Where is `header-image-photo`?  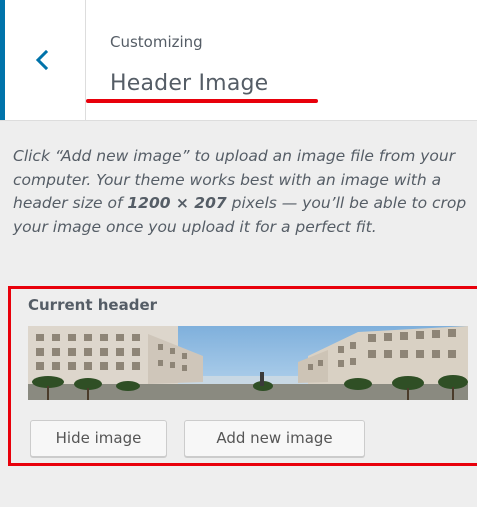
header-image-photo is located at coordinates (248, 363).